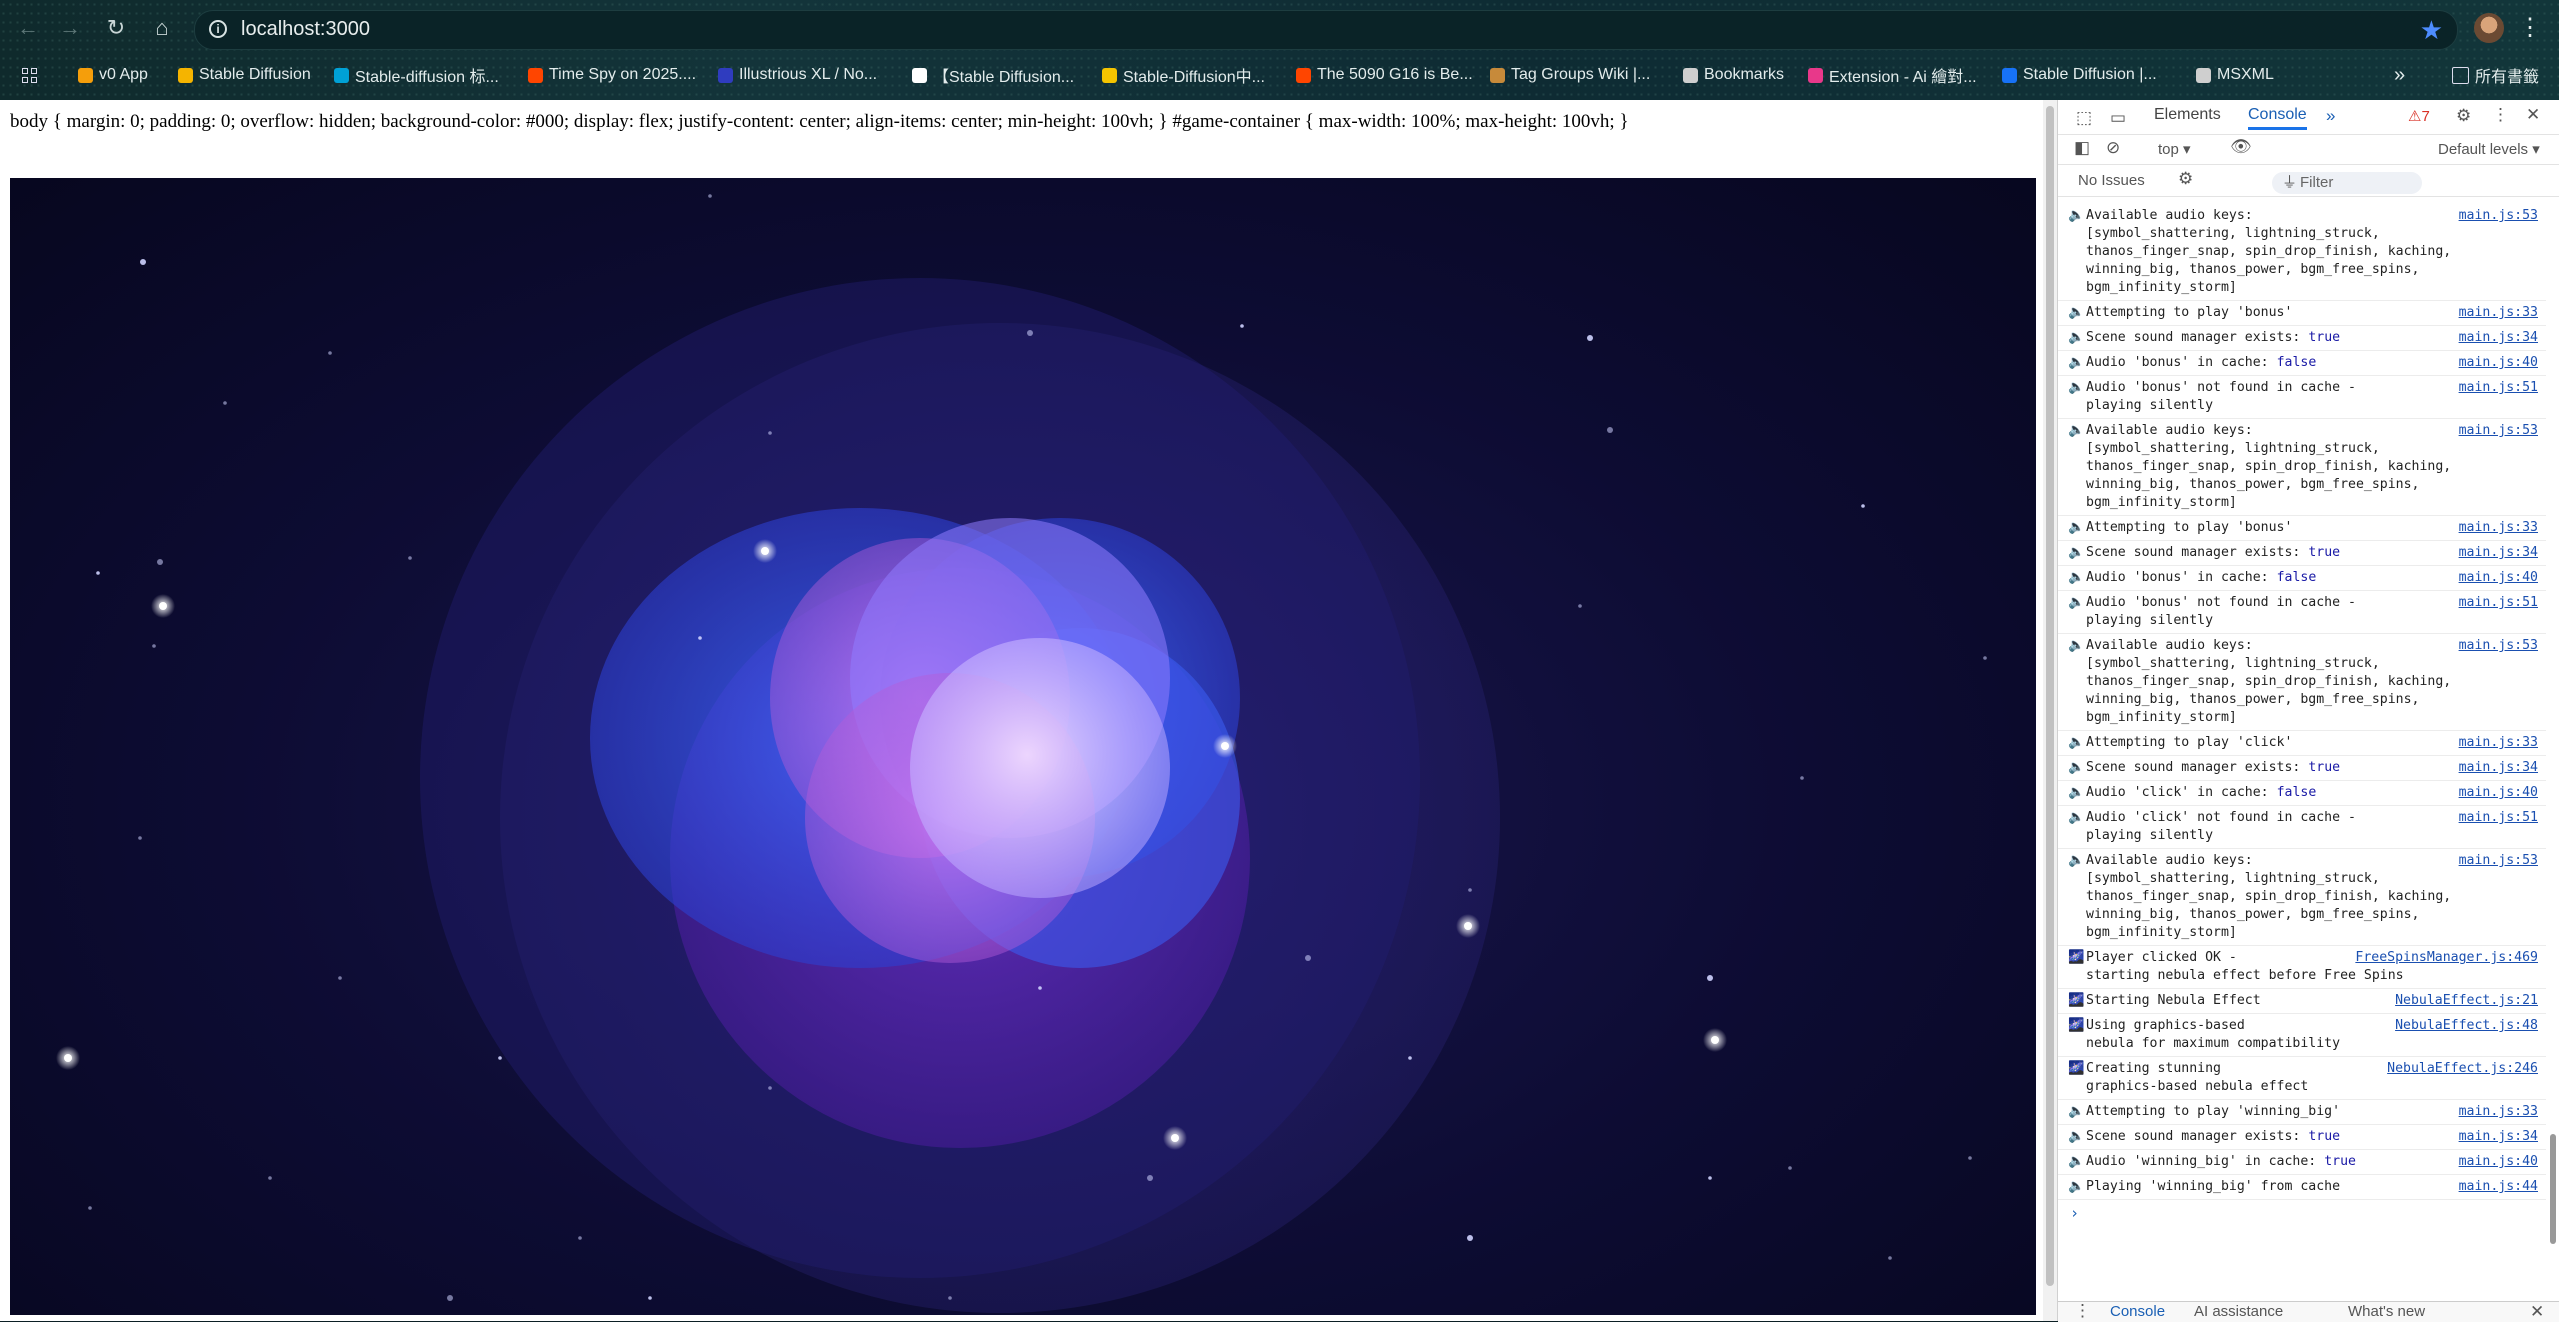  Describe the element at coordinates (2082, 148) in the screenshot. I see `sidebar-toggle-icon: ◧` at that location.